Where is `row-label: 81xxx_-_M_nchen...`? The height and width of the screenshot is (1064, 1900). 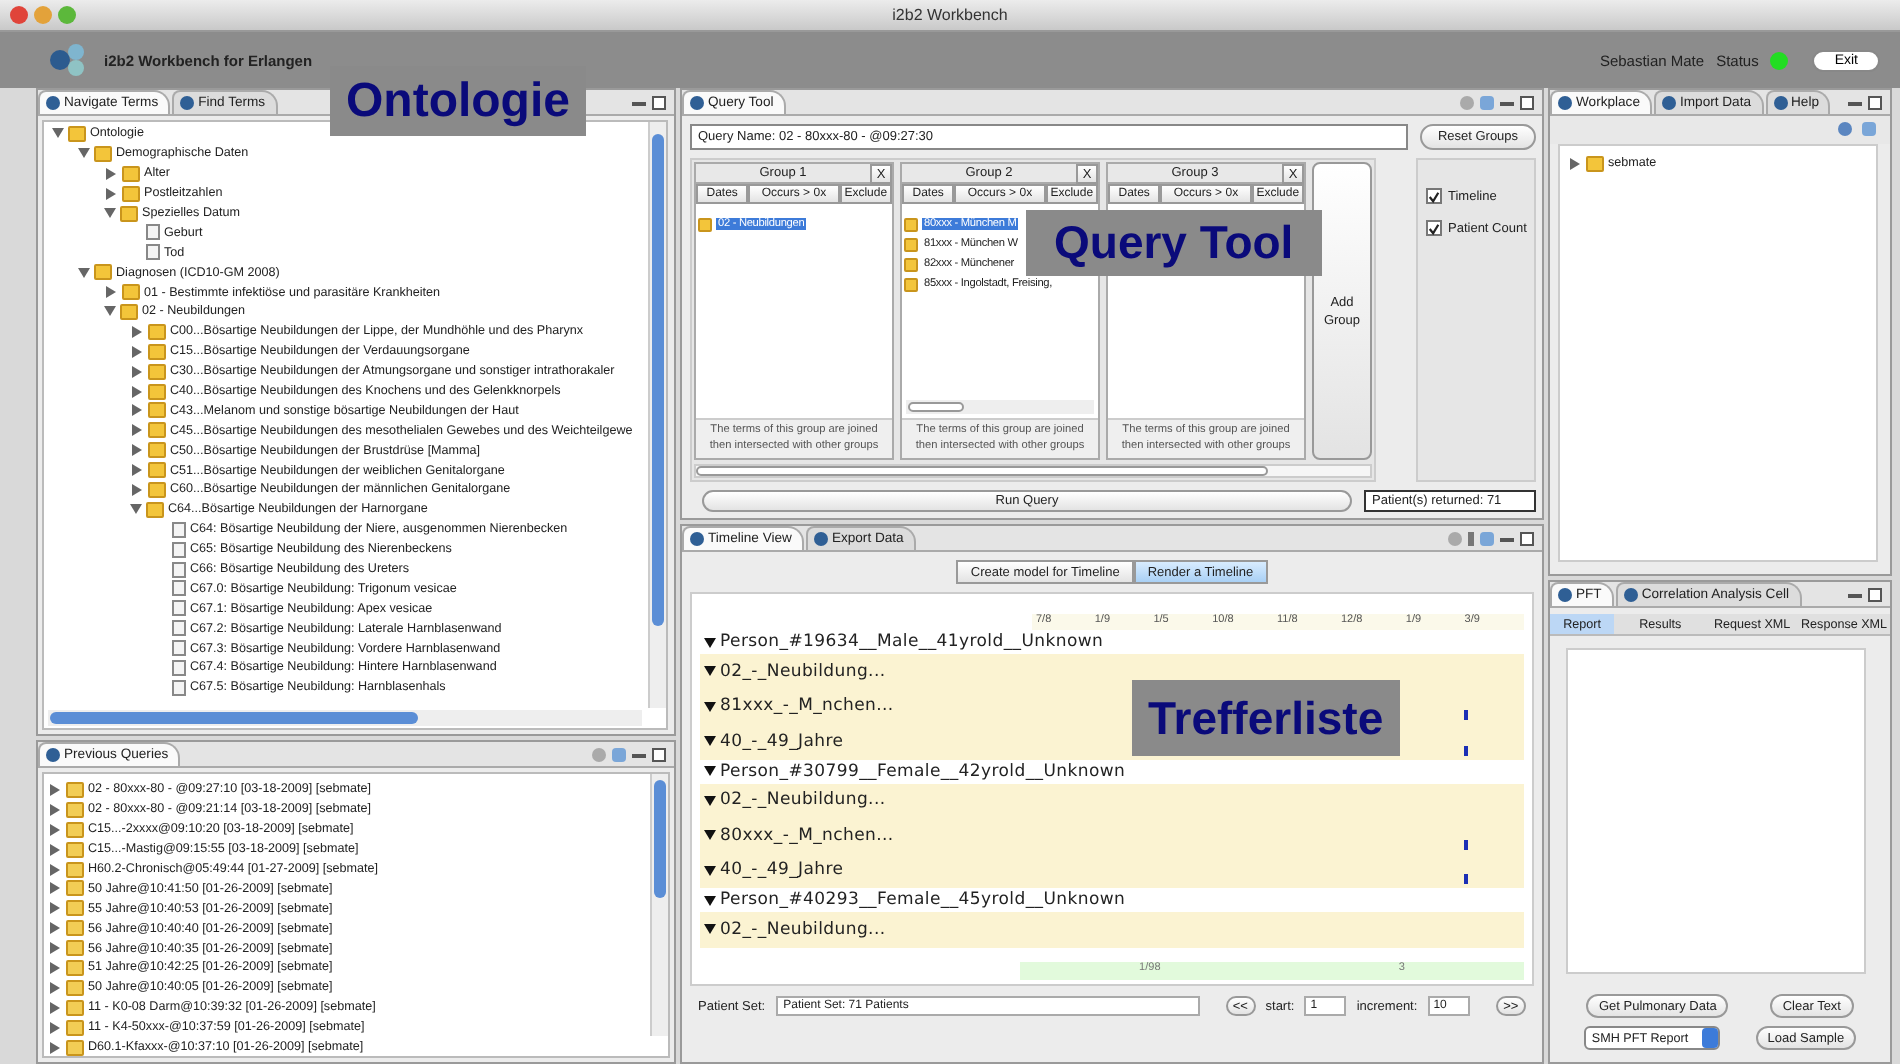 row-label: 81xxx_-_M_nchen... is located at coordinates (807, 706).